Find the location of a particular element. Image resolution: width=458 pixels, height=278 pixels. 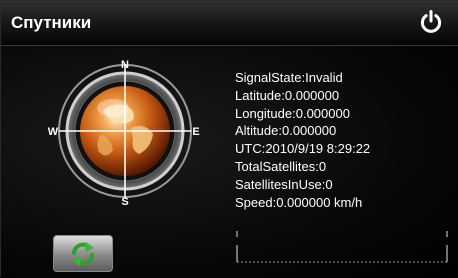

signal-strength-chart is located at coordinates (342, 247).